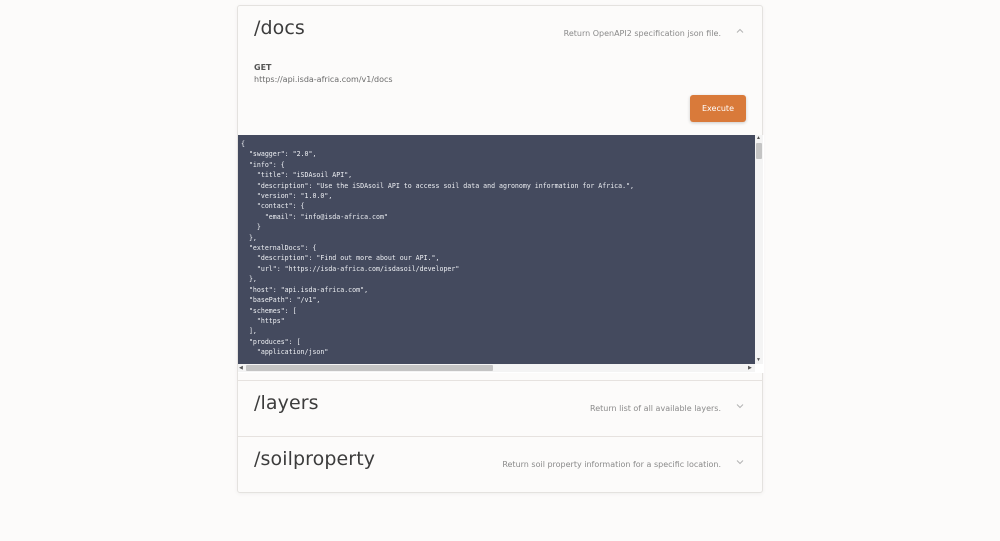 This screenshot has width=1000, height=541. Describe the element at coordinates (758, 360) in the screenshot. I see `scroll-down-icon: ▼` at that location.